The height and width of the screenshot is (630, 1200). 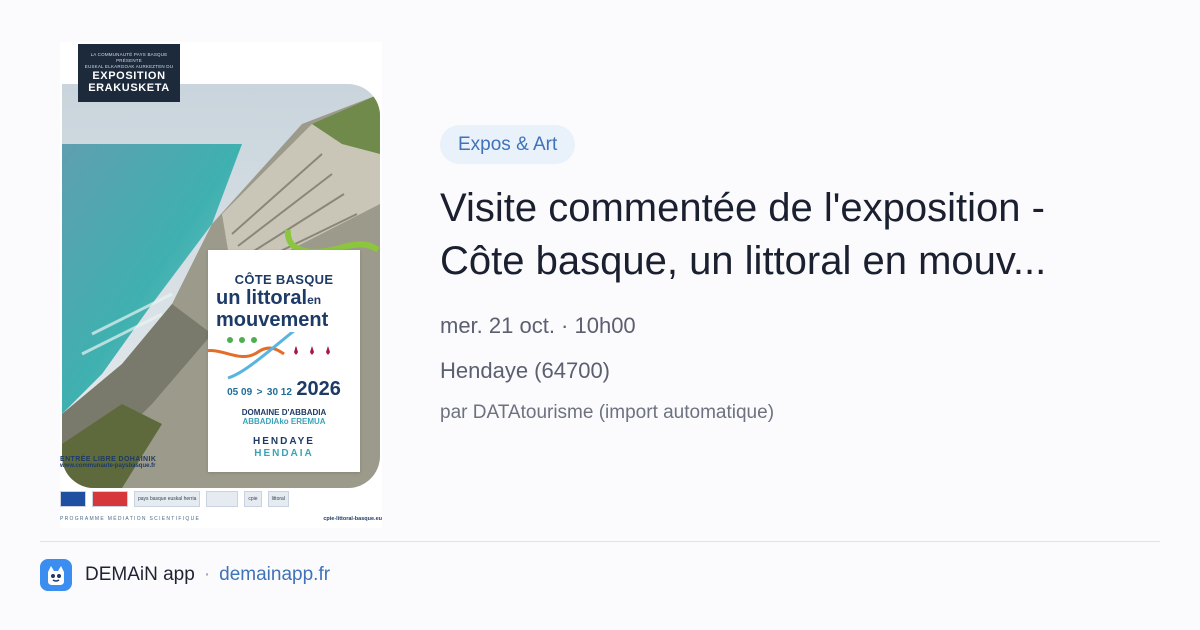 What do you see at coordinates (318, 389) in the screenshot?
I see `poster-year: 2026` at bounding box center [318, 389].